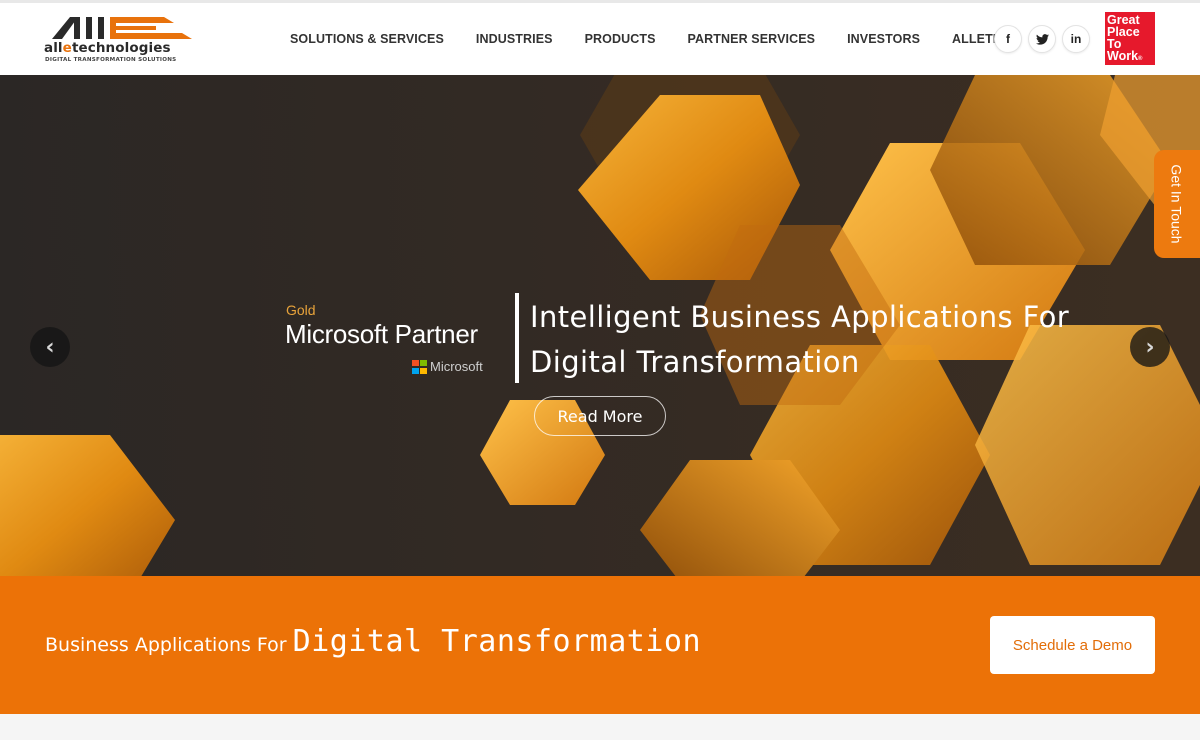  What do you see at coordinates (752, 39) in the screenshot?
I see `nav-partner-services: PARTNER SERVICES` at bounding box center [752, 39].